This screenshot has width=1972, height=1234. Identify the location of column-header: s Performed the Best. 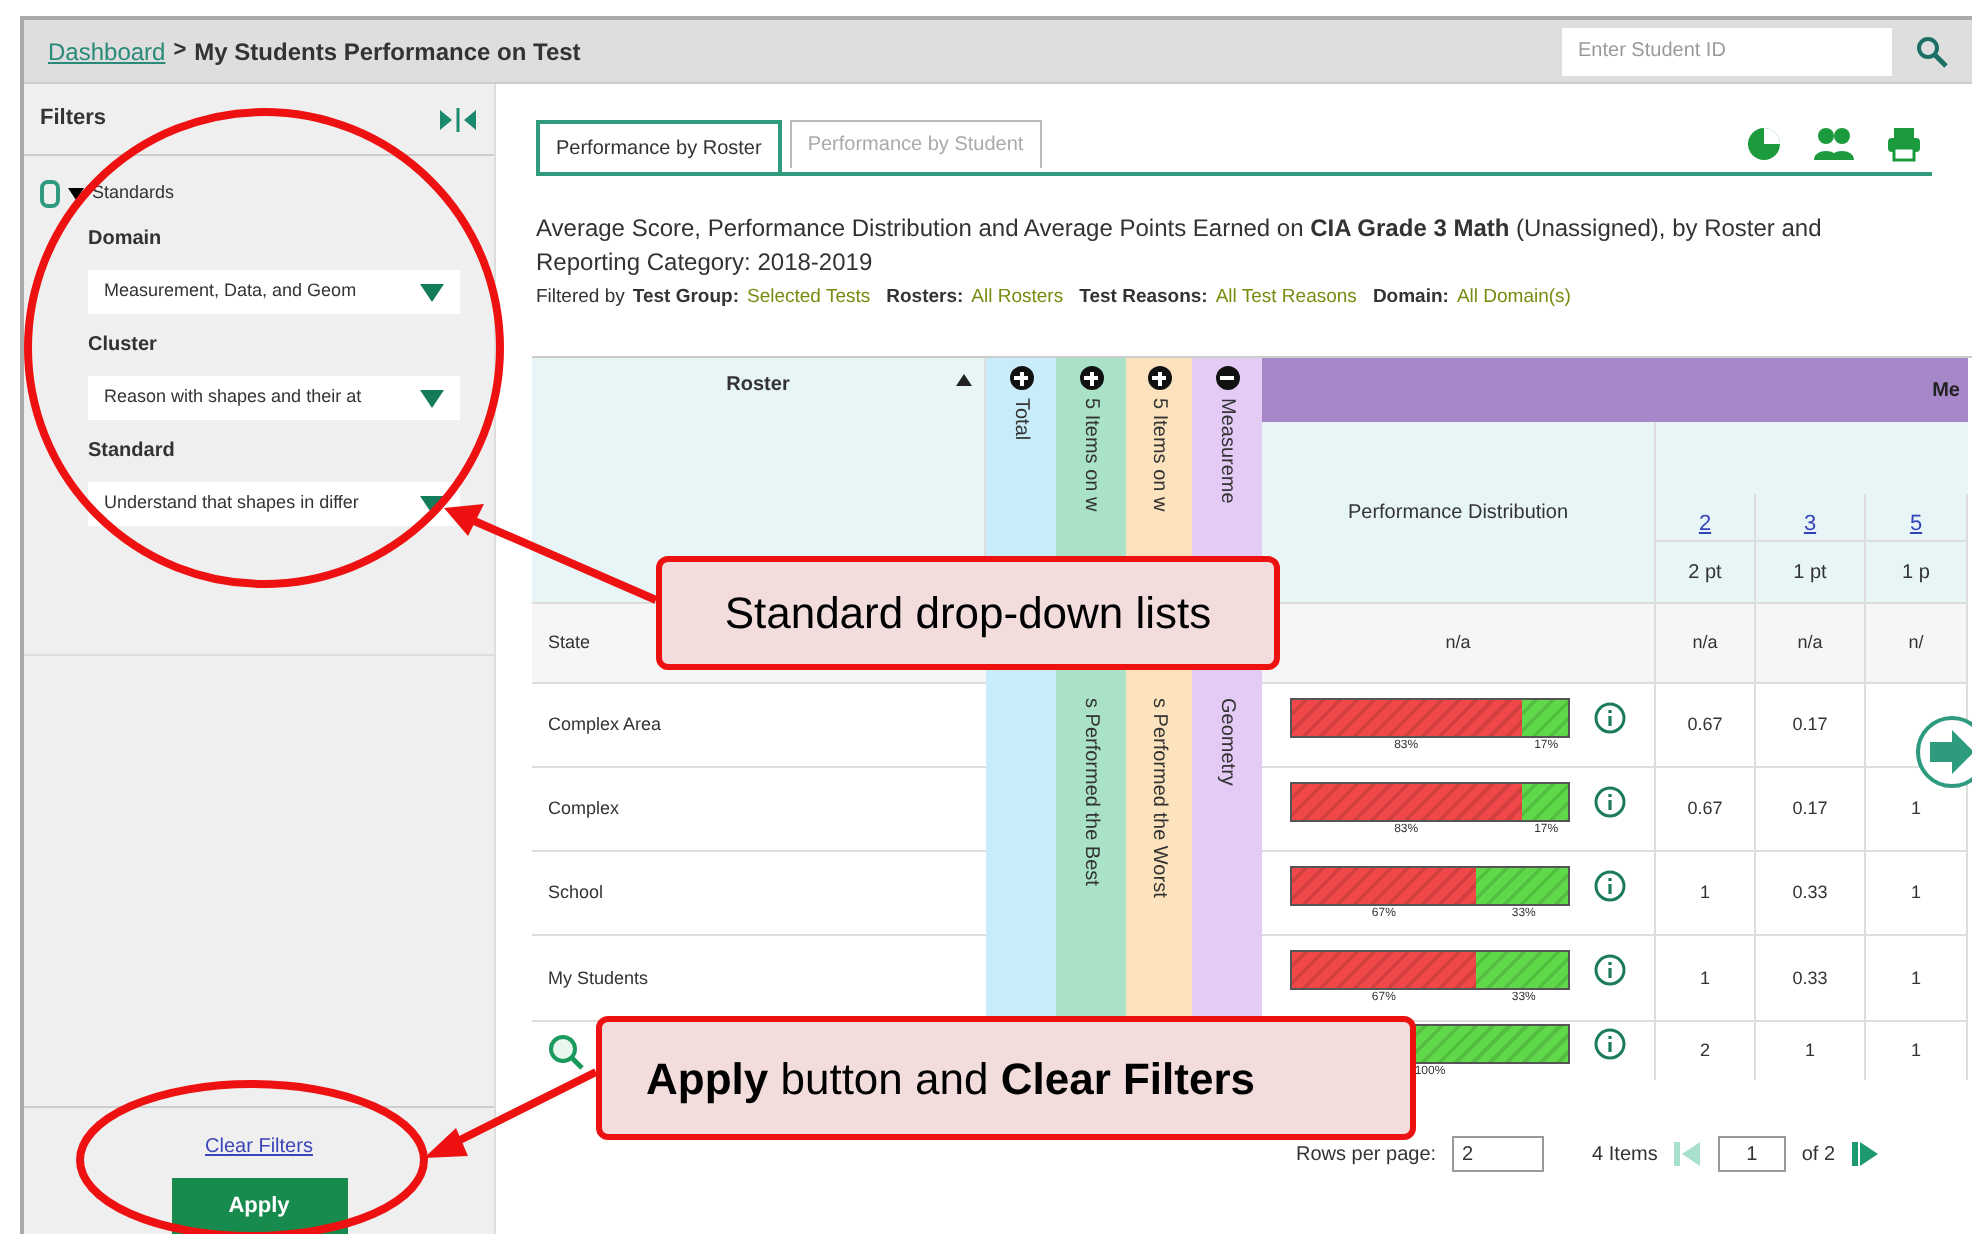
(1091, 792).